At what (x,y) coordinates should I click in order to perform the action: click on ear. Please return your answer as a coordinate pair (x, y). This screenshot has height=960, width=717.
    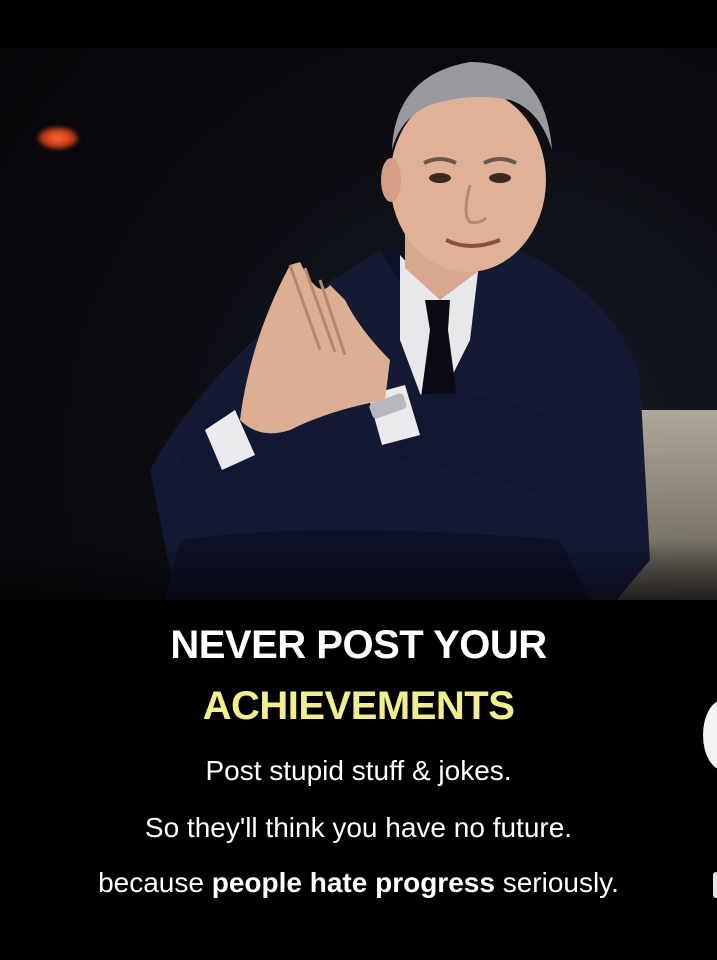
    Looking at the image, I should click on (391, 180).